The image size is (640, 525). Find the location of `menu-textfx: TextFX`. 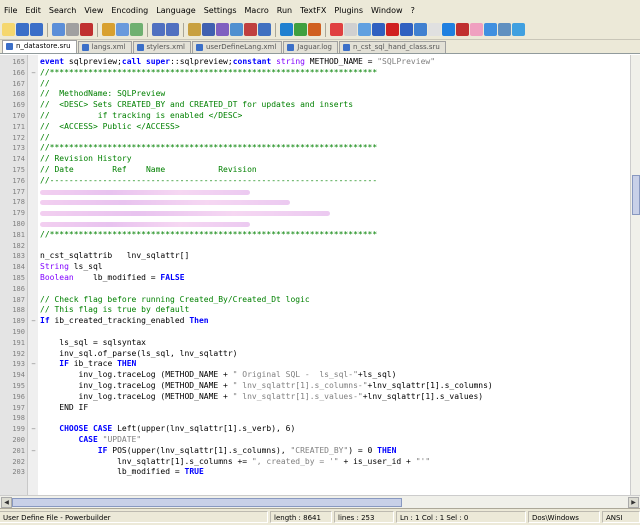

menu-textfx: TextFX is located at coordinates (313, 10).